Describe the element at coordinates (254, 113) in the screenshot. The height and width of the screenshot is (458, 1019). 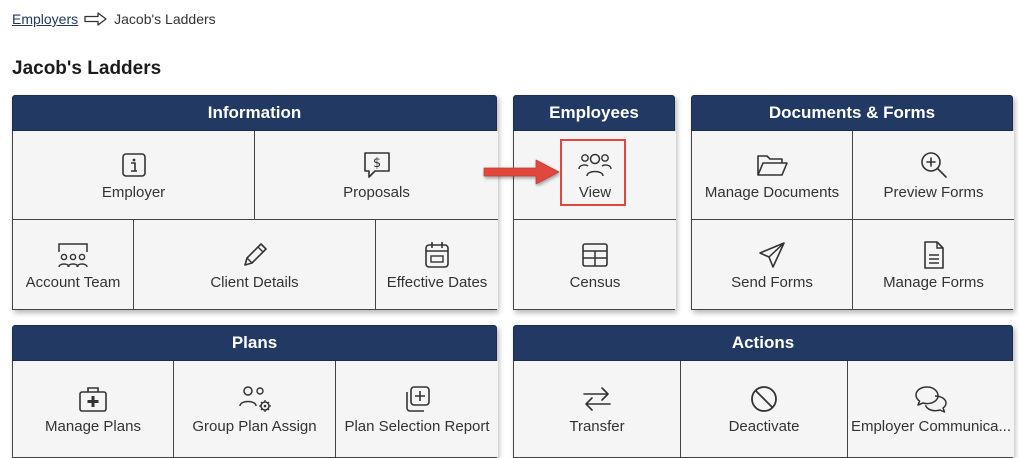
I see `information-panel-header: Information` at that location.